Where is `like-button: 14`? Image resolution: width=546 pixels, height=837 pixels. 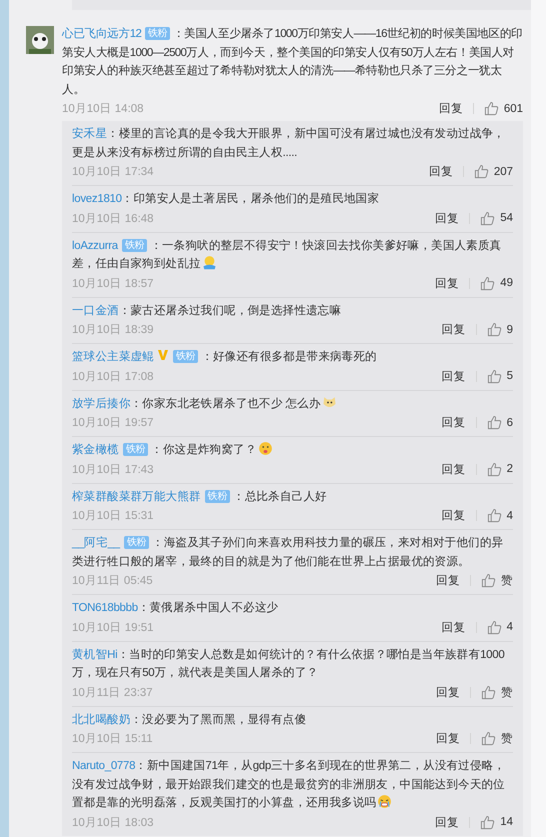
like-button: 14 is located at coordinates (496, 822).